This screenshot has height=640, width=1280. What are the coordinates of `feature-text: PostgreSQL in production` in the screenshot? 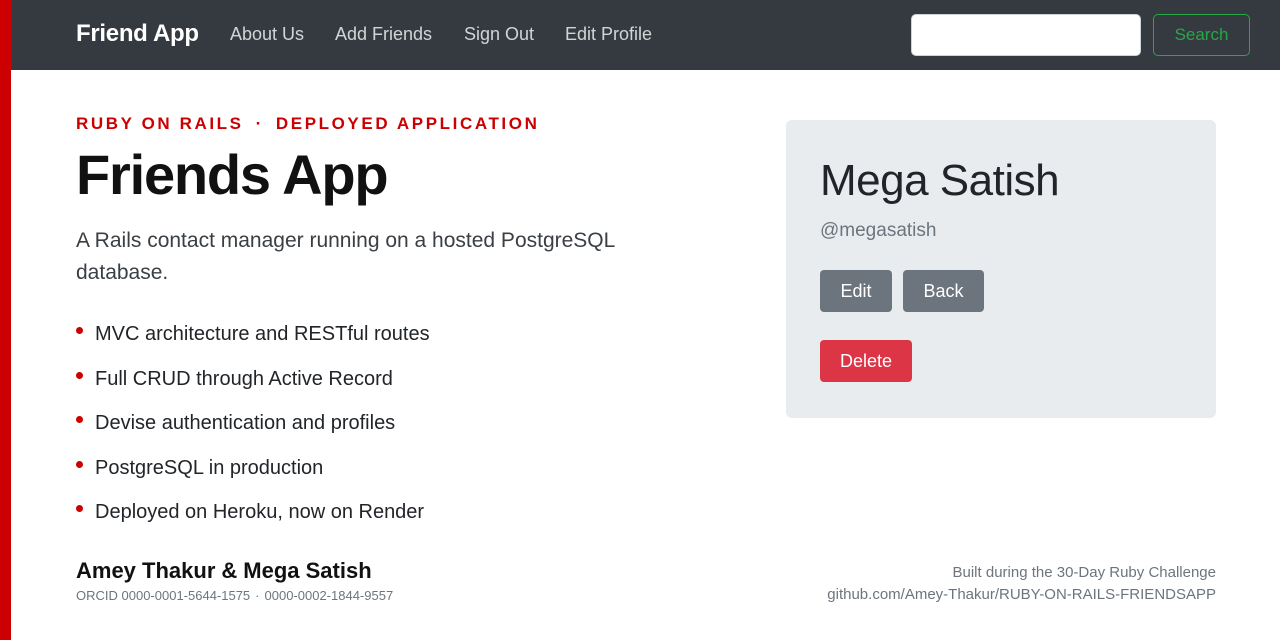 It's located at (209, 467).